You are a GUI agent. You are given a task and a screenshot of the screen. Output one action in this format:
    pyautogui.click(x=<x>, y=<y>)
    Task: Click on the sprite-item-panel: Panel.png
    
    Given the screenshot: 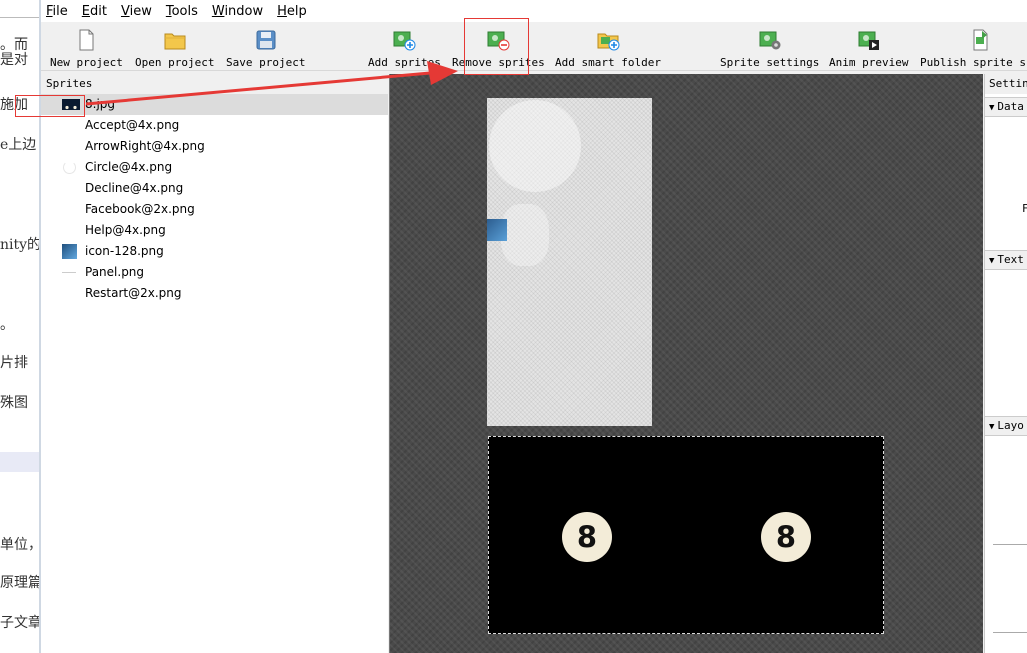 What is the action you would take?
    pyautogui.click(x=214, y=272)
    